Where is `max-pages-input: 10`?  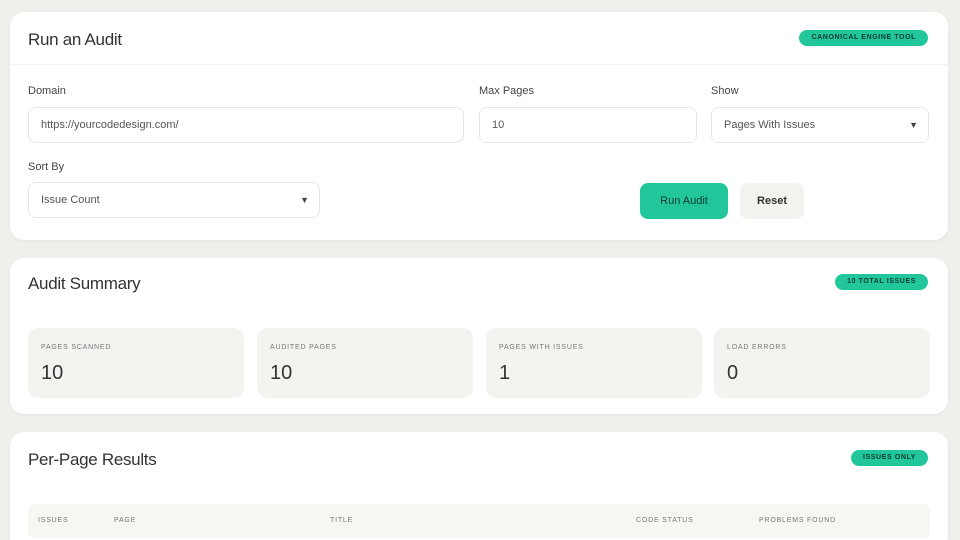 max-pages-input: 10 is located at coordinates (588, 125).